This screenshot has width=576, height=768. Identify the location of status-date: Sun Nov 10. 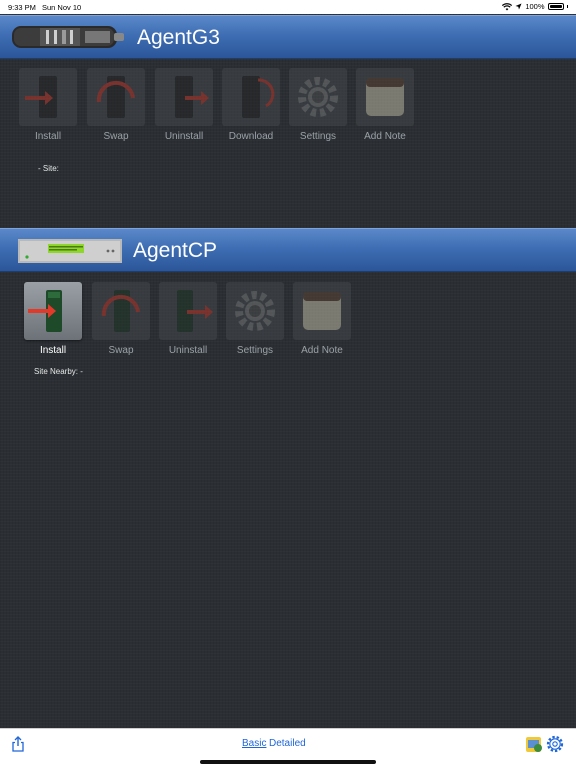
(62, 7).